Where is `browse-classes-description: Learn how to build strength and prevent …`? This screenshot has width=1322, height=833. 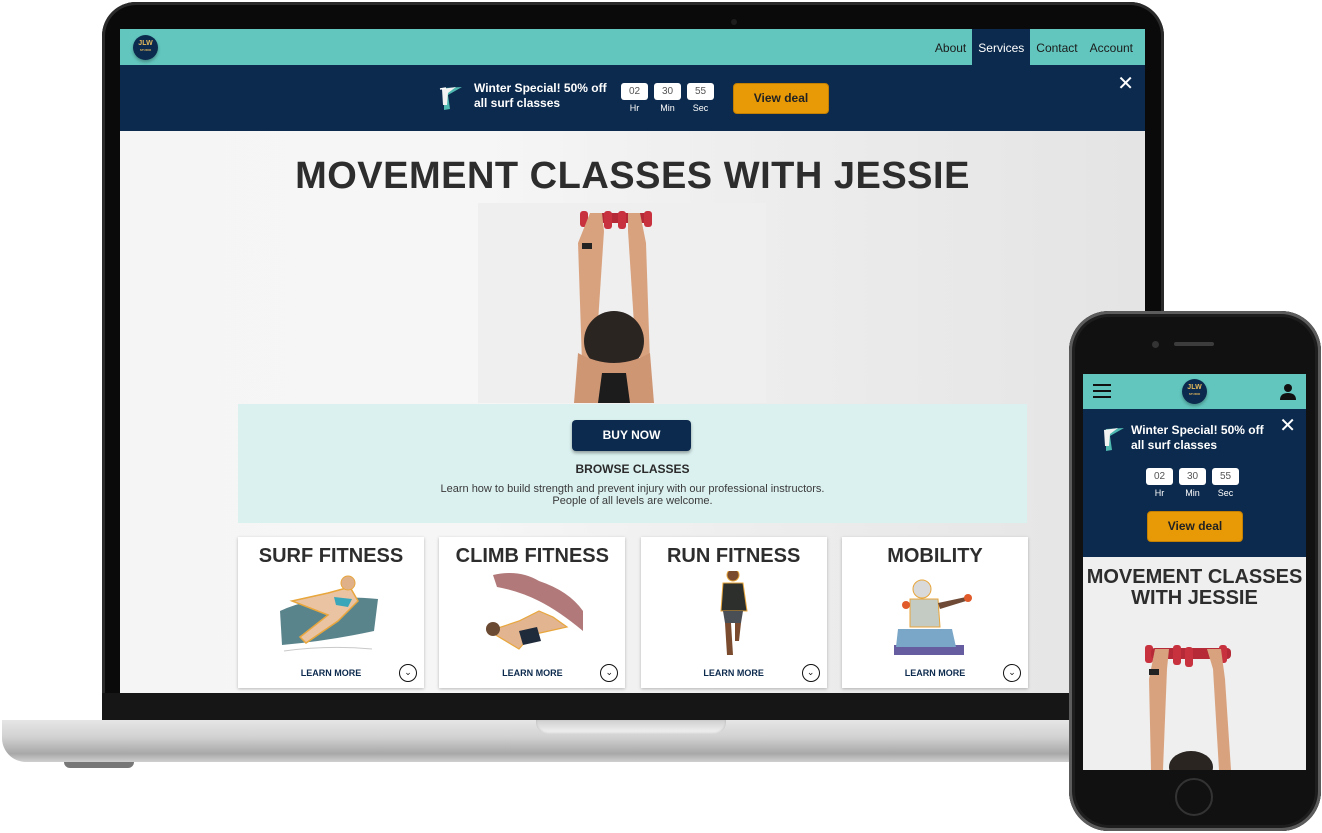
browse-classes-description: Learn how to build strength and prevent … is located at coordinates (632, 495).